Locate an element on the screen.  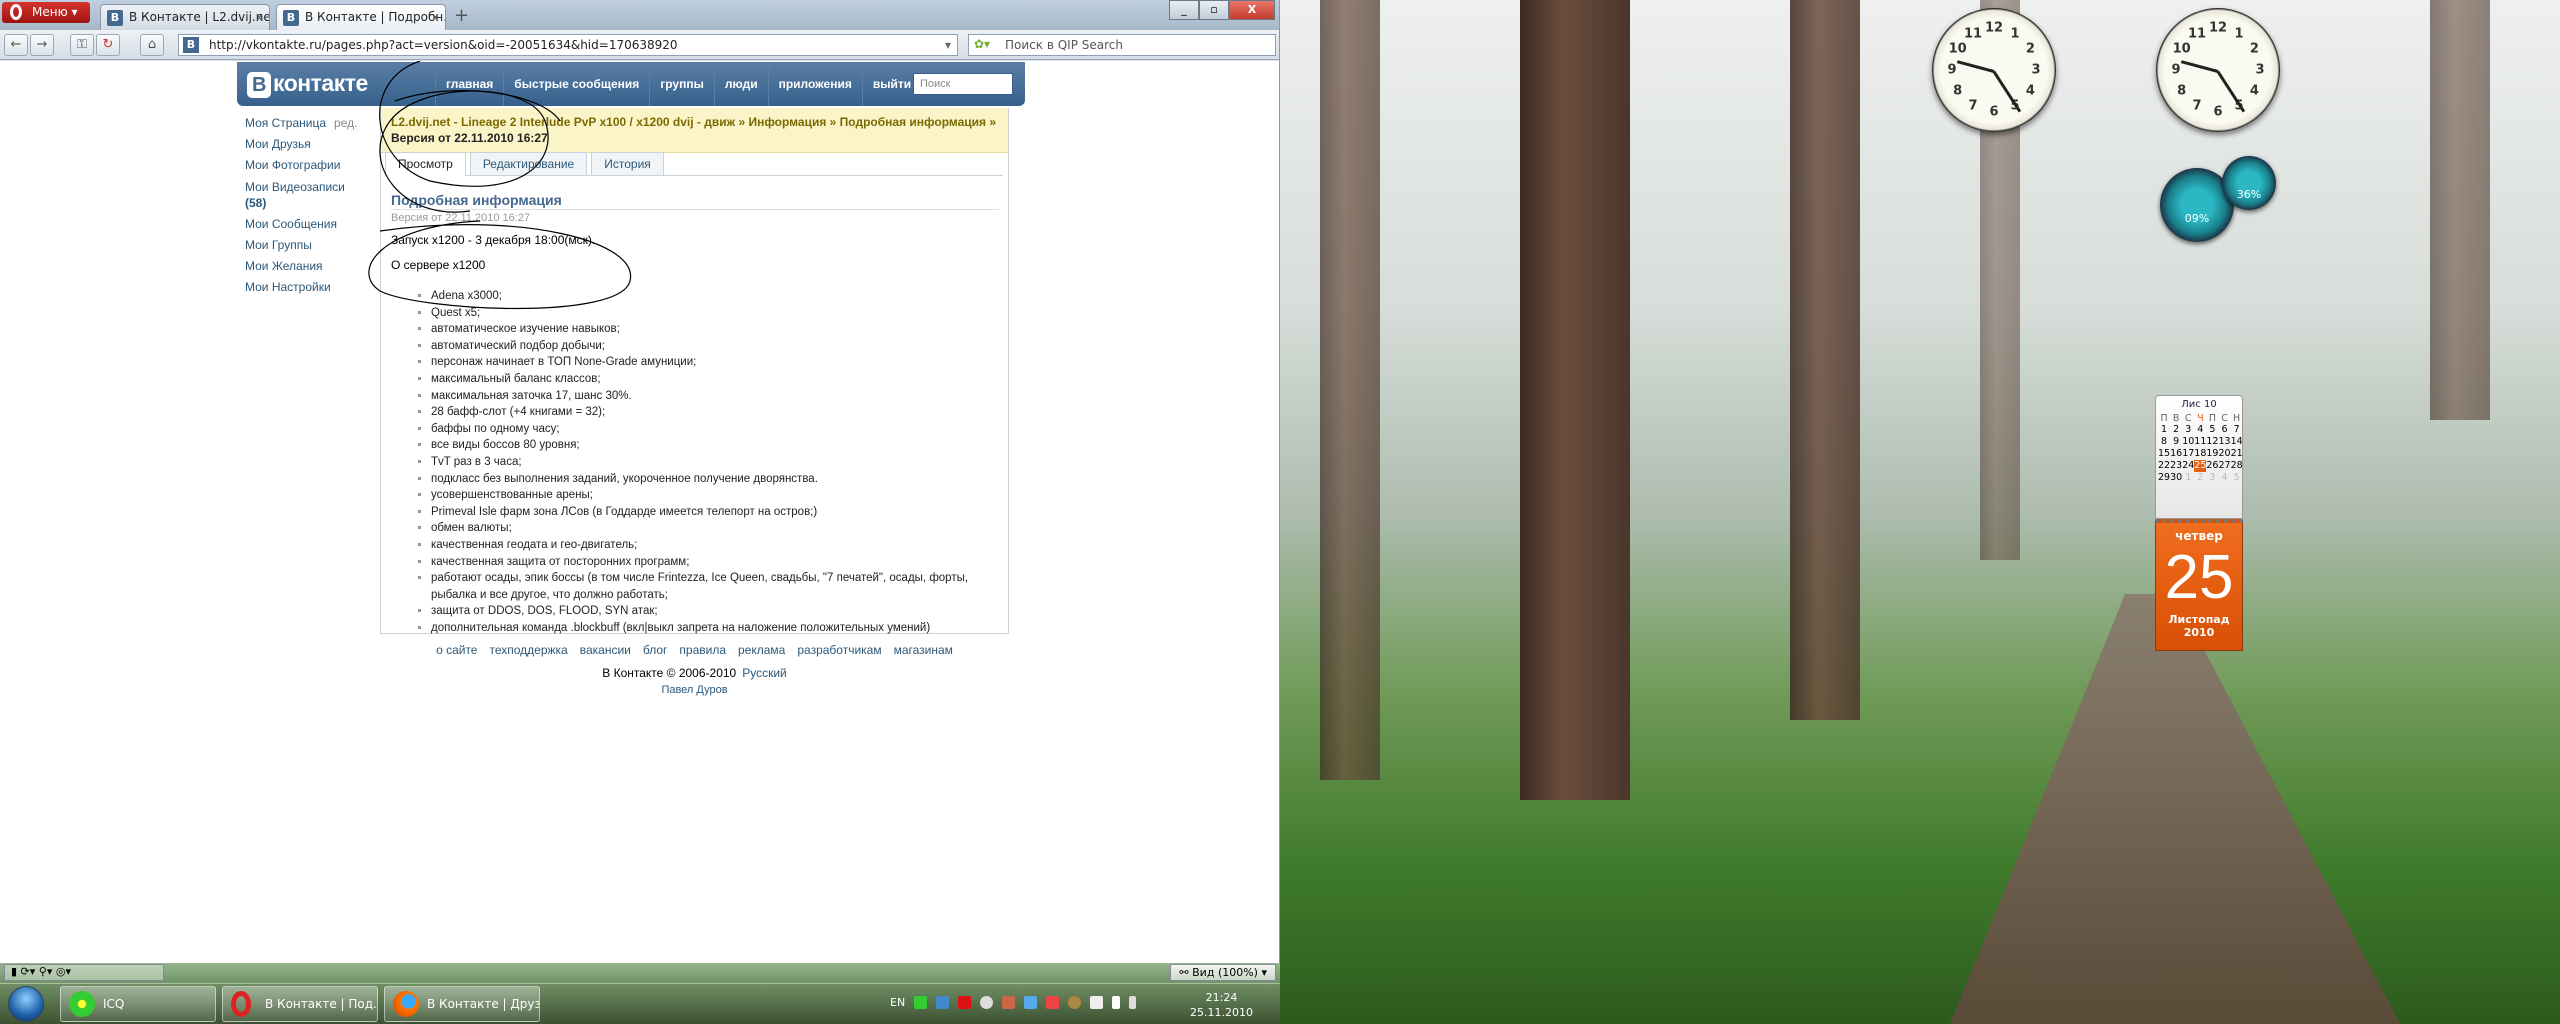
calendar-day-cell: 26 is located at coordinates (2212, 466).